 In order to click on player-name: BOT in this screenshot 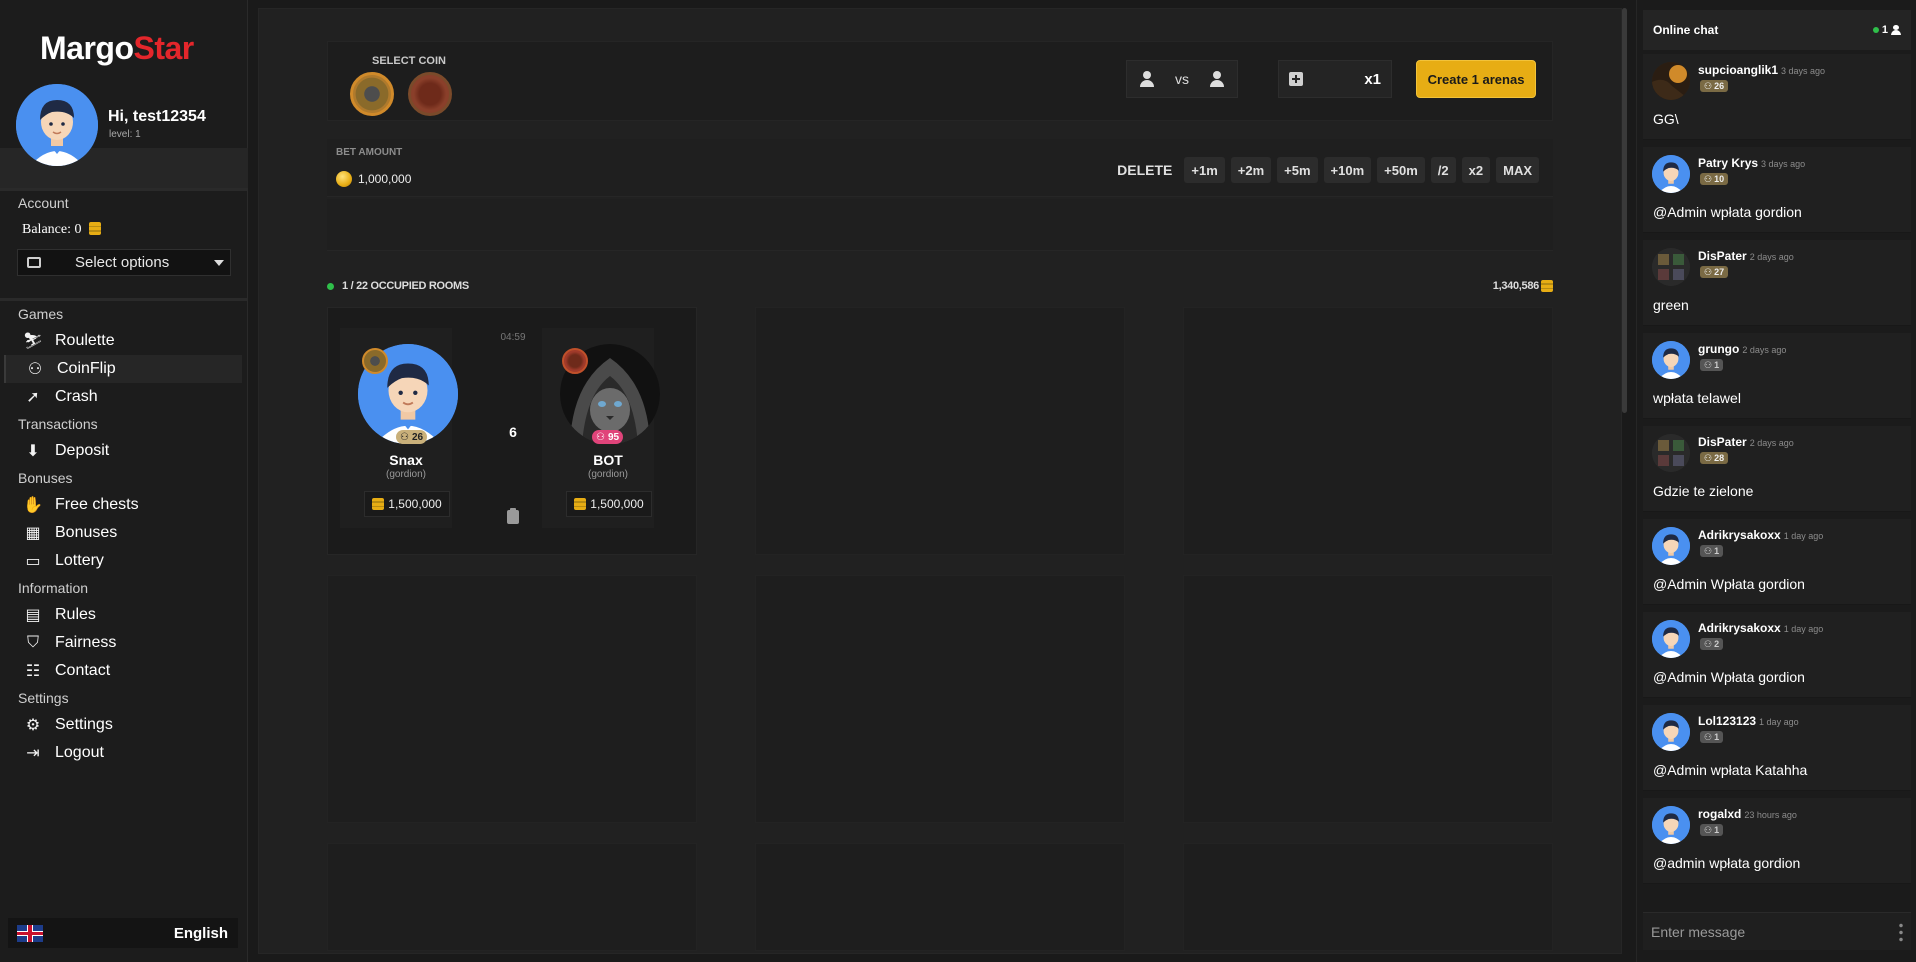, I will do `click(608, 460)`.